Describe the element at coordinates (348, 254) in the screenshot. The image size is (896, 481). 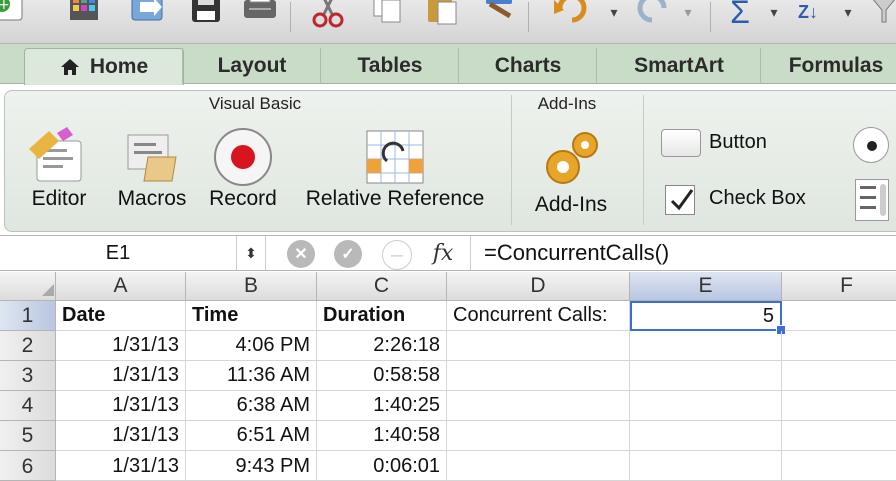
I see `confirm-icon: ✓` at that location.